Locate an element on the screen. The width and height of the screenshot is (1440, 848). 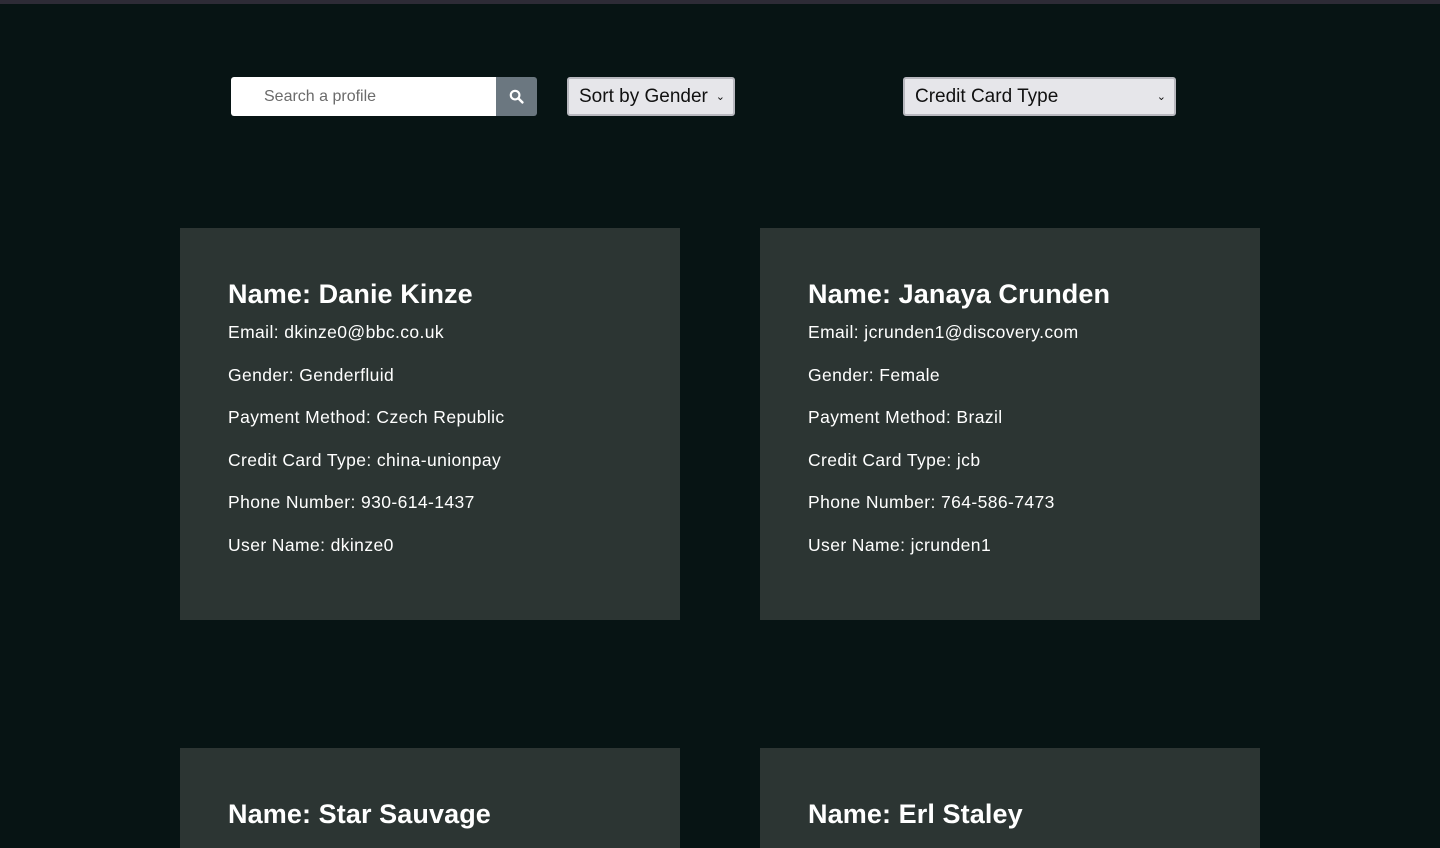
profile-credit-card-type: Credit Card Type: jcb is located at coordinates (894, 459).